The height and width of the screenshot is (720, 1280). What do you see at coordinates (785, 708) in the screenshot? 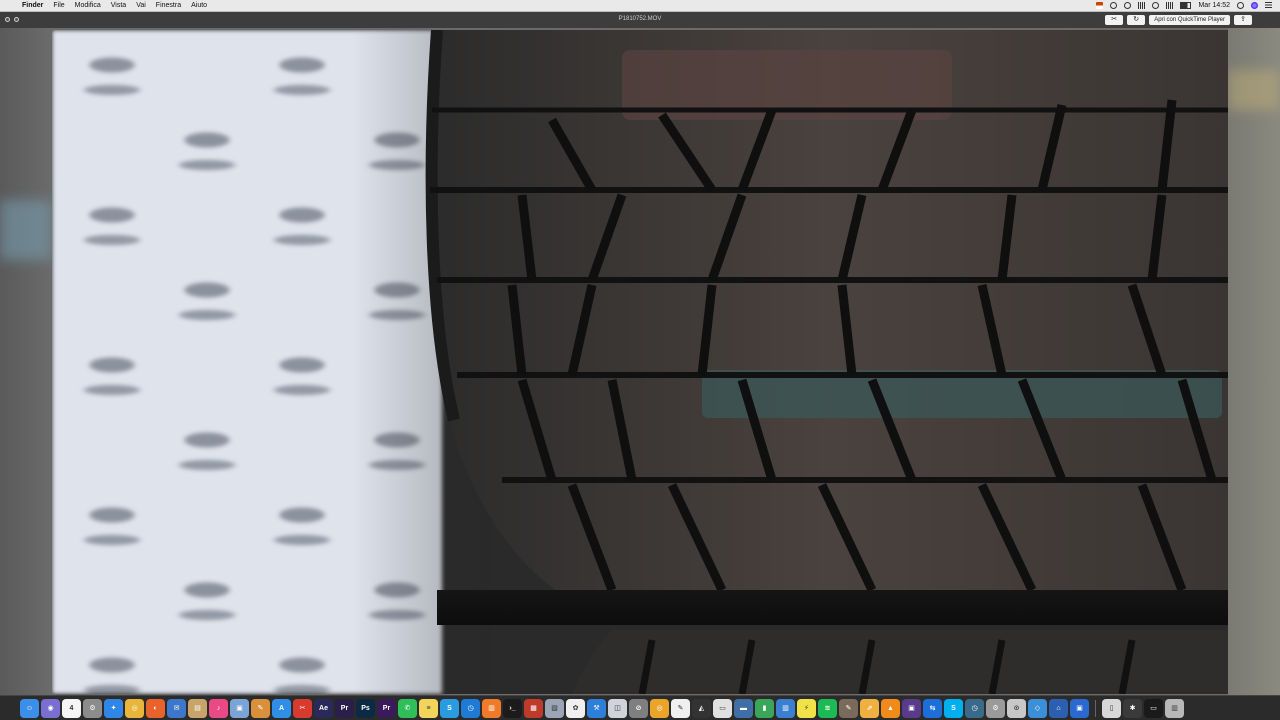
I see `keynote-icon: ▥` at bounding box center [785, 708].